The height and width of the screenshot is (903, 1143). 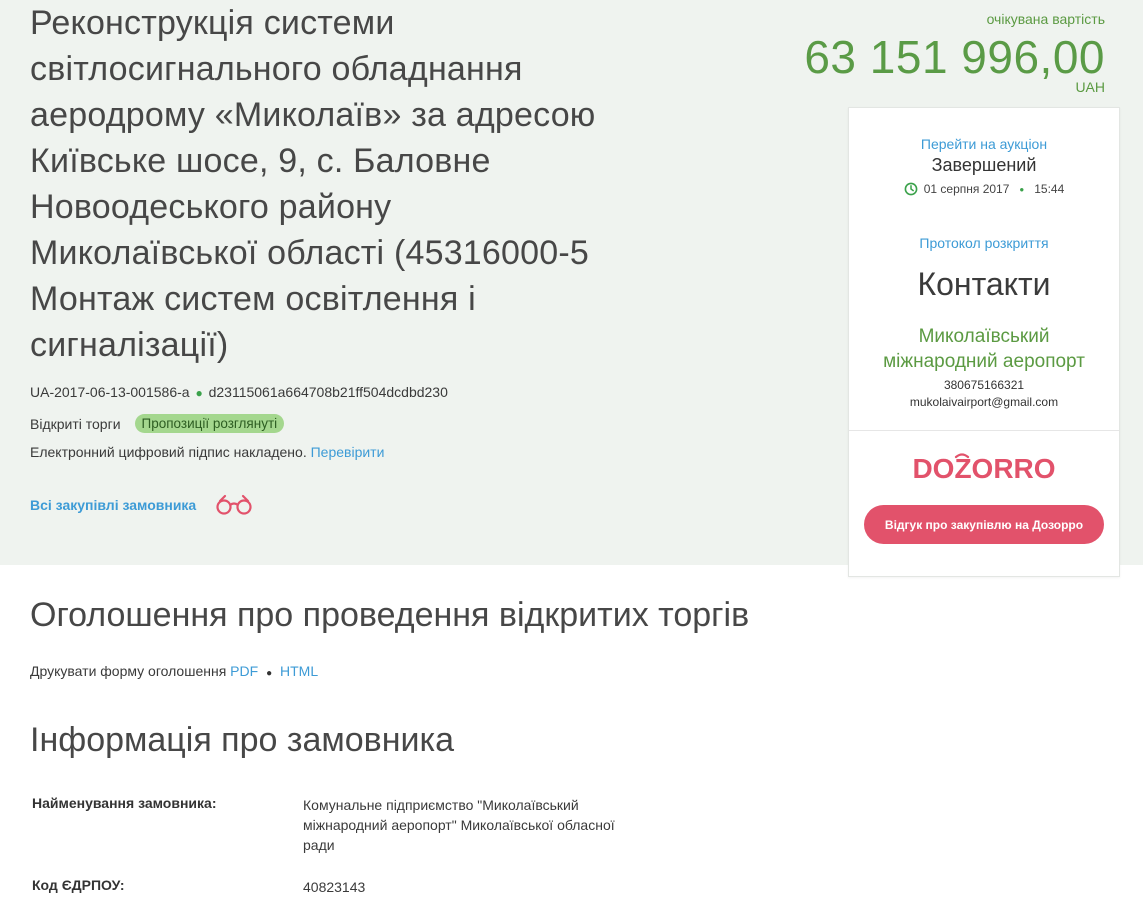 What do you see at coordinates (78, 885) in the screenshot?
I see `info-label: Код ЄДРПОУ:` at bounding box center [78, 885].